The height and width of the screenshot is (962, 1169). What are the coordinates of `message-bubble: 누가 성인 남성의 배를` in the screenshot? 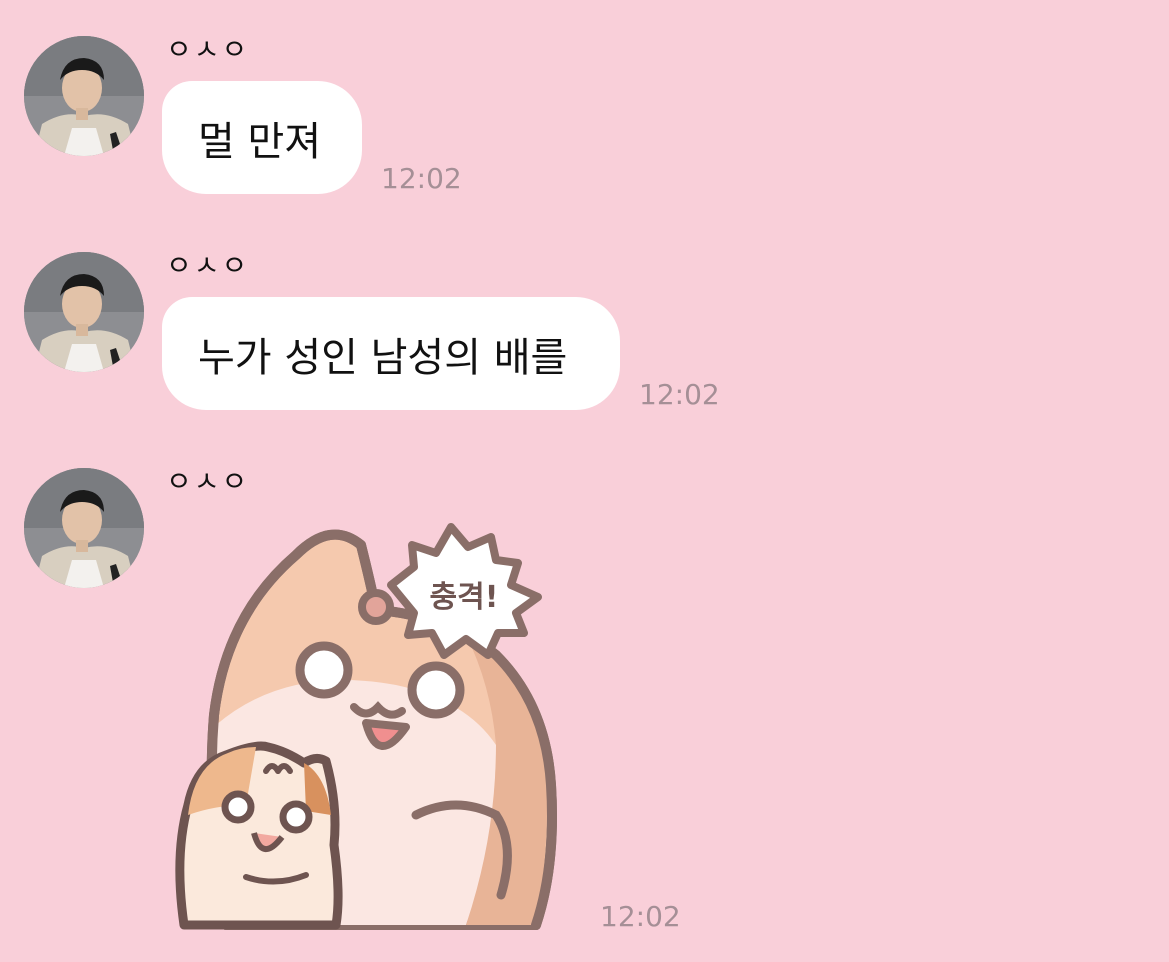 It's located at (391, 353).